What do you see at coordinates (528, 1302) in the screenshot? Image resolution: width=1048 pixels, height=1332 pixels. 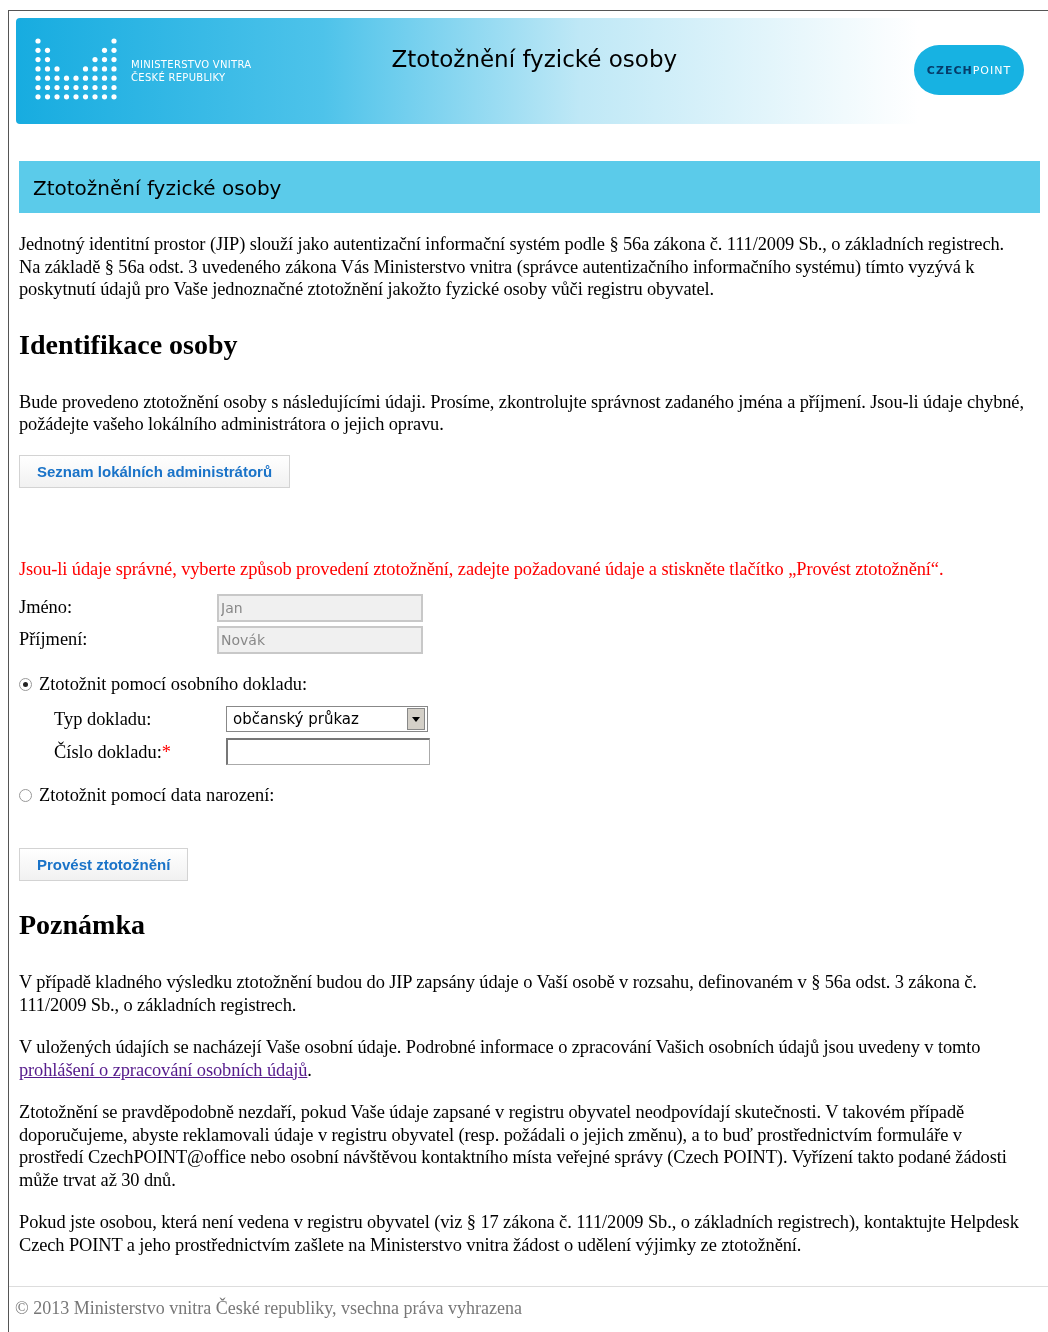 I see `copyright-text: © 2013 Ministerstvo vnitra České republiky, vsechna práva vyhrazena` at bounding box center [528, 1302].